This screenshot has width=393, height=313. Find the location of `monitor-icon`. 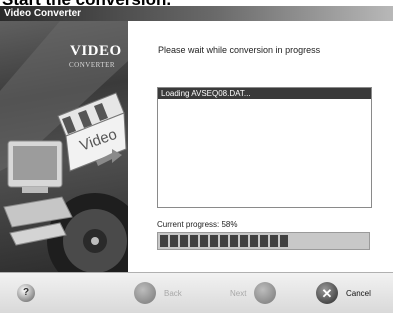

monitor-icon is located at coordinates (38, 193).